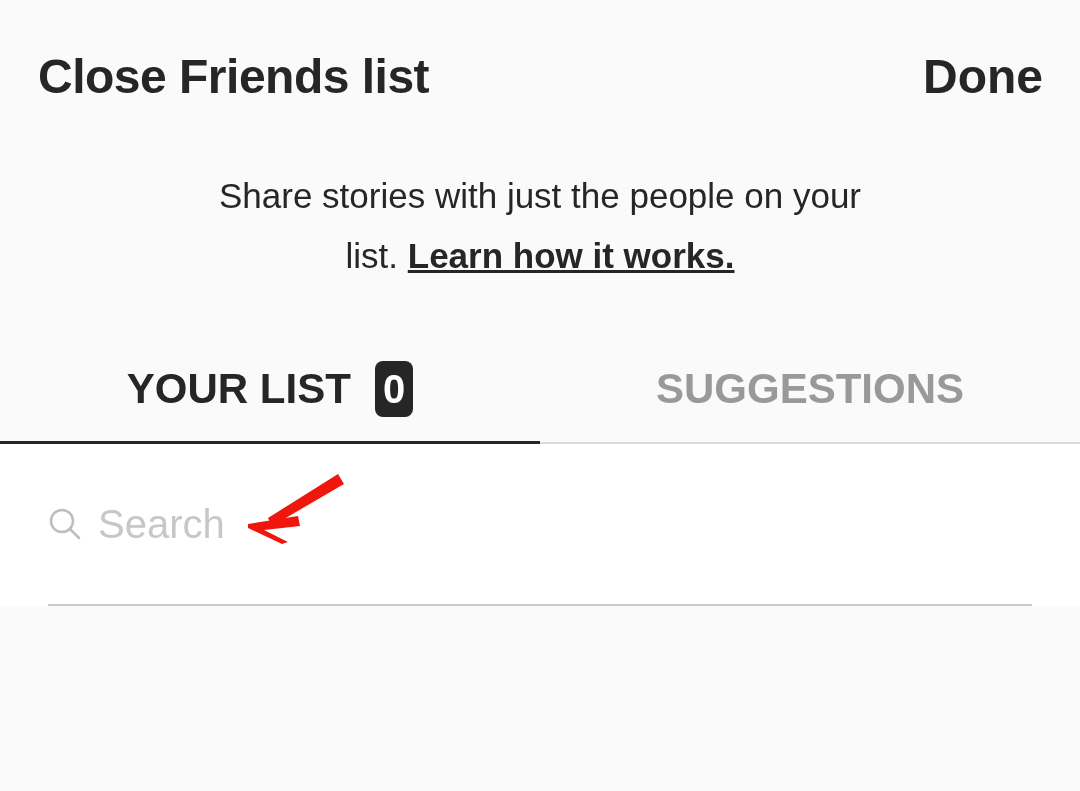 The width and height of the screenshot is (1080, 791). I want to click on annotation-arrow-icon, so click(296, 508).